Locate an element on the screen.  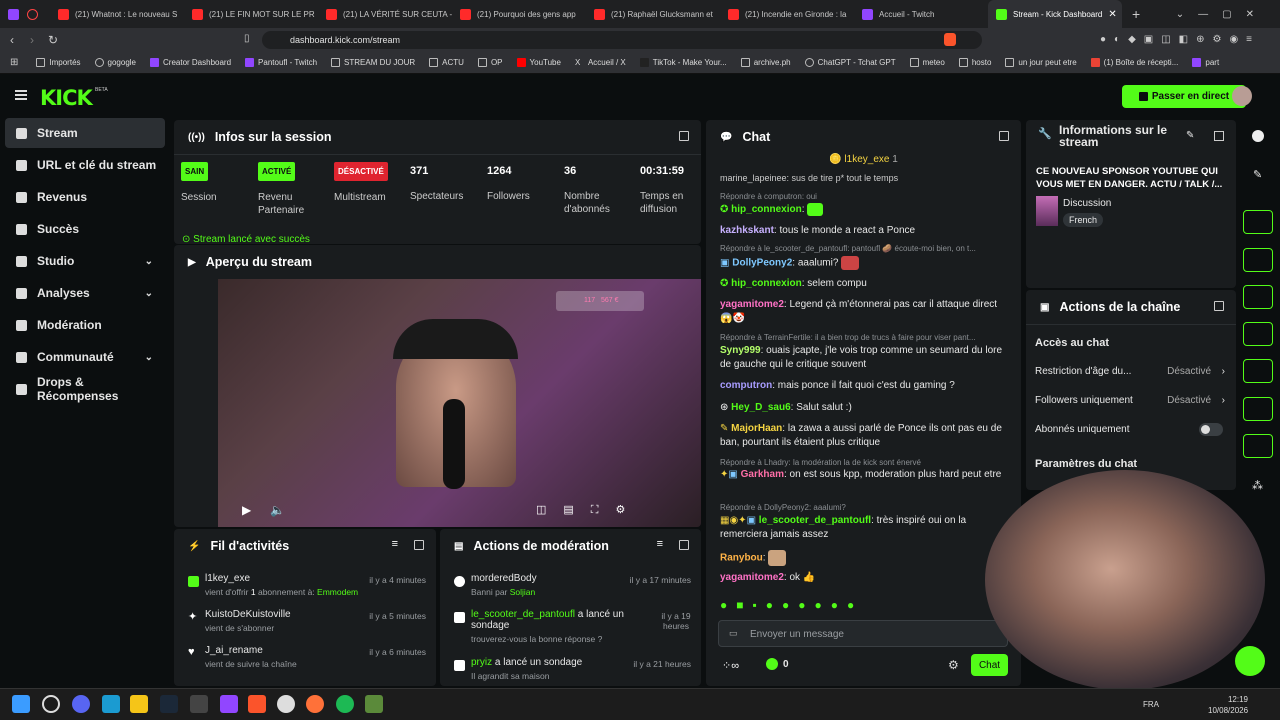
bookmark-2: Creator Dashboard is located at coordinates (190, 62).